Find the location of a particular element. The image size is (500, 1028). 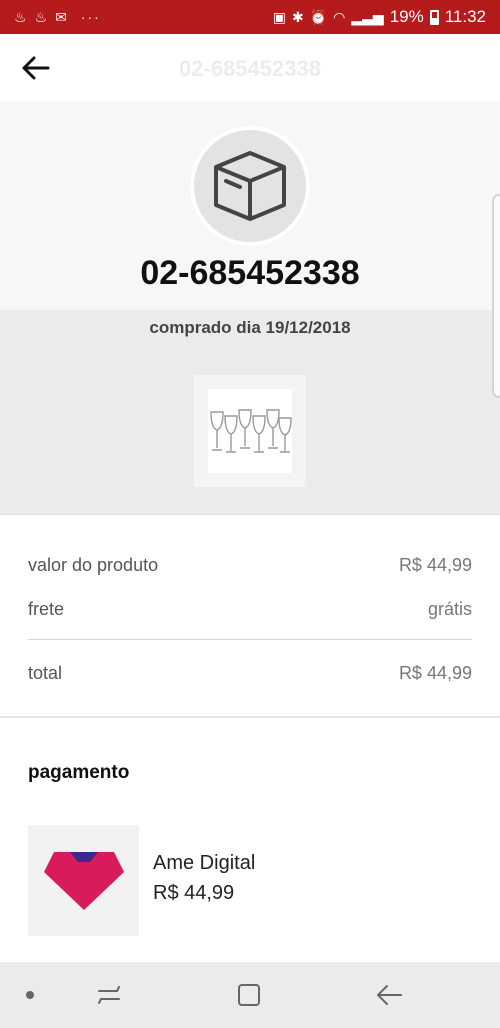

notification-icon: ✉ is located at coordinates (61, 17).